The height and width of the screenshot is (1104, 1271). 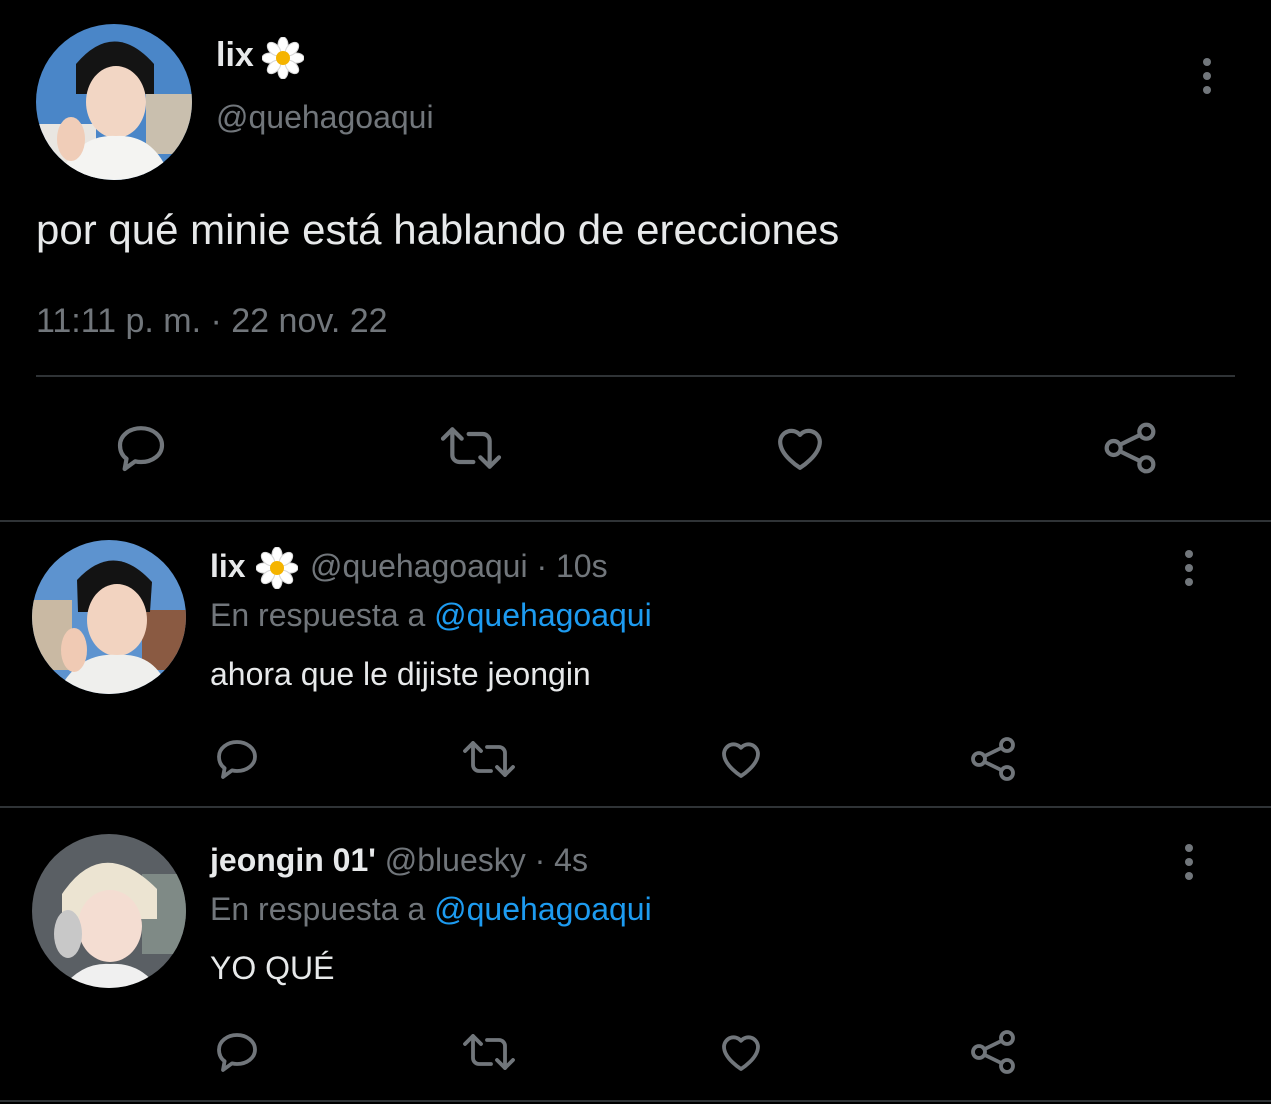 I want to click on handle-and-time: @quehagoaqui · 10s, so click(x=459, y=566).